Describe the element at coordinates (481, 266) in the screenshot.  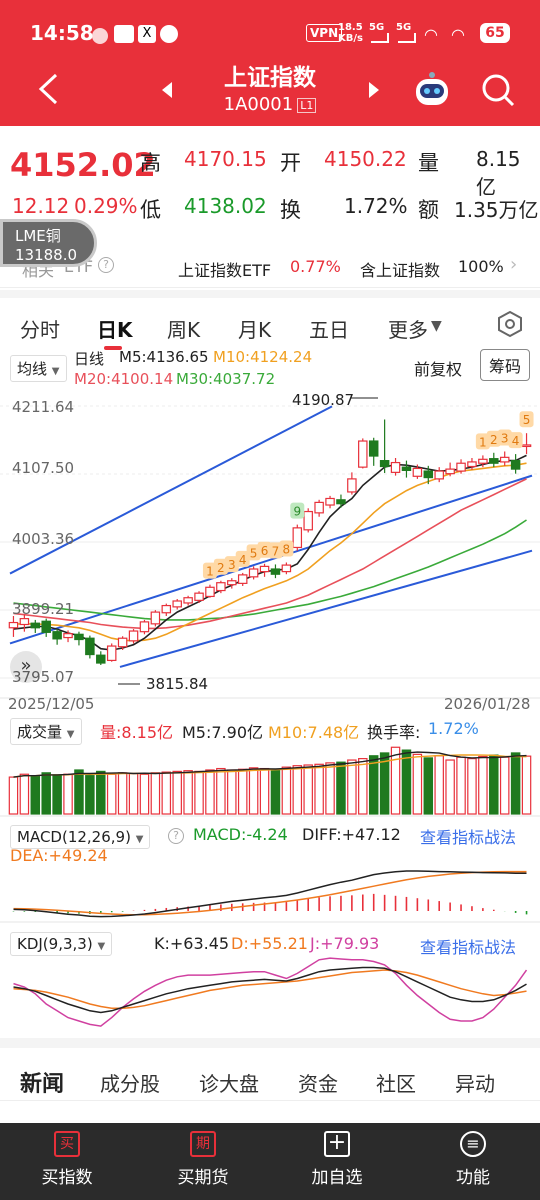
I see `contain-pct: 100%` at that location.